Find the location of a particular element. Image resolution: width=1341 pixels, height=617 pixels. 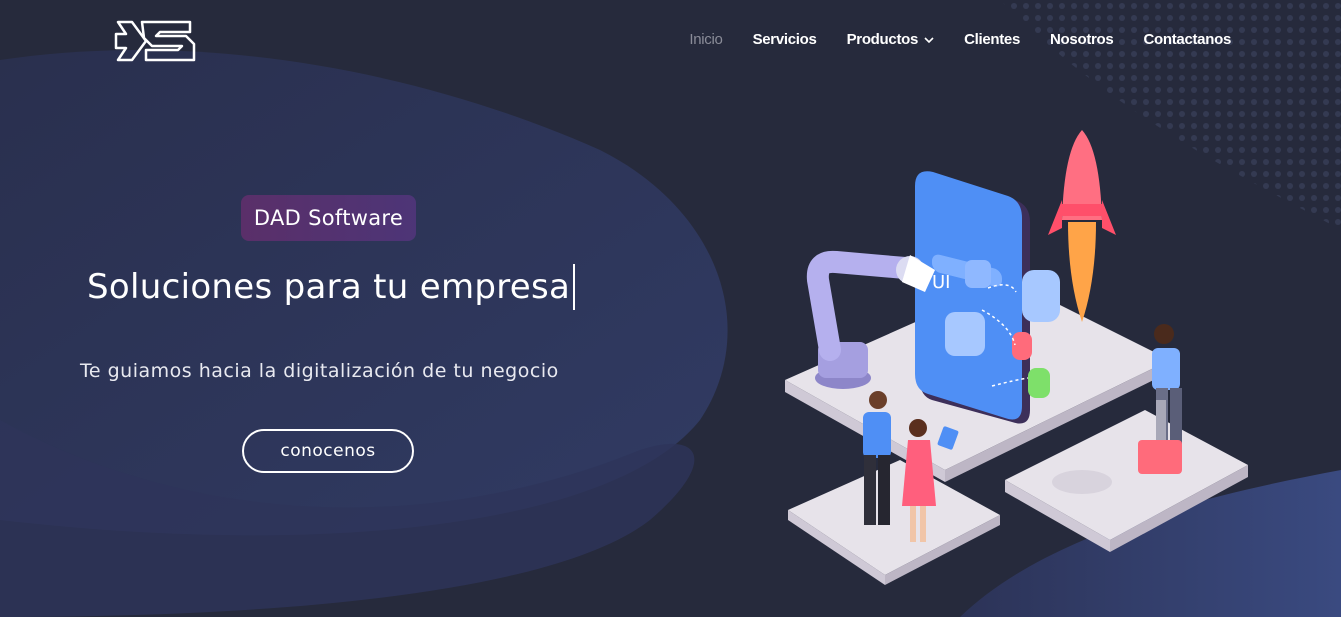

nav-item-servicios: Servicios is located at coordinates (785, 39).